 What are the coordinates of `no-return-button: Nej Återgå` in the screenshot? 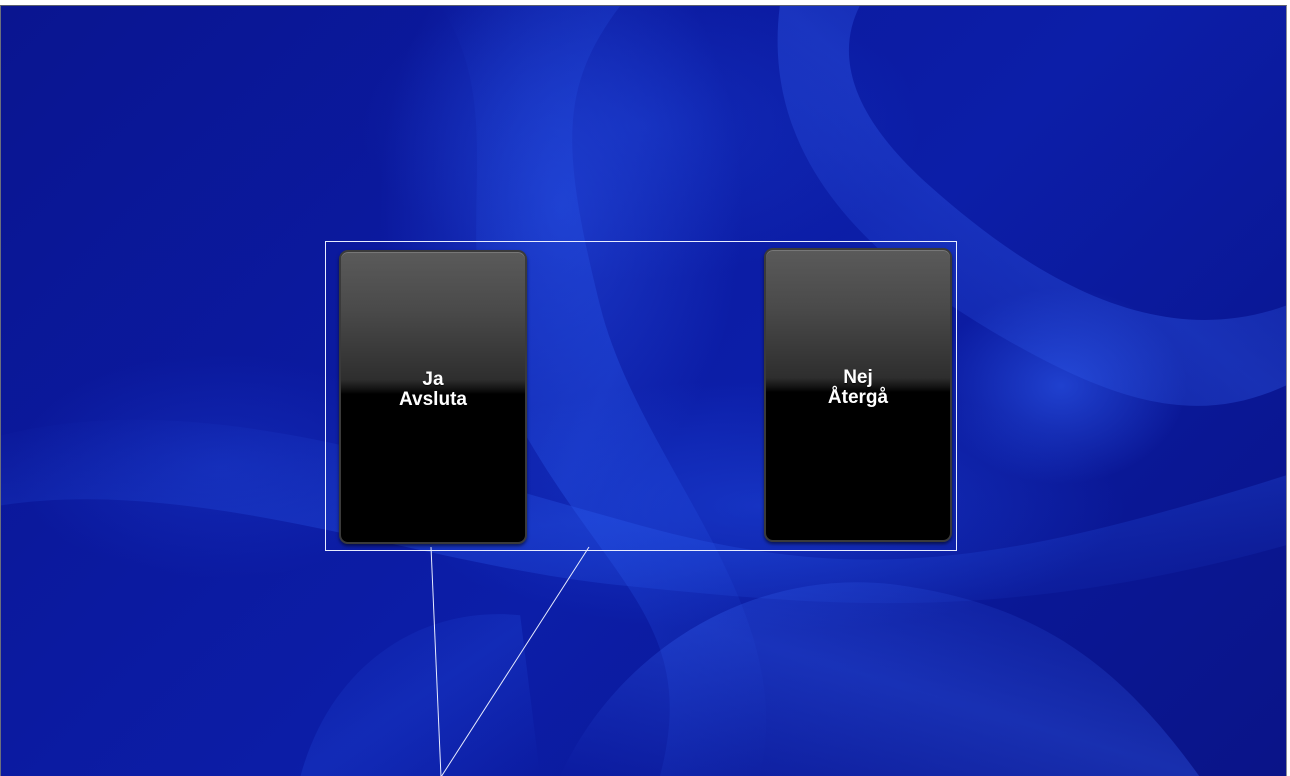 It's located at (858, 395).